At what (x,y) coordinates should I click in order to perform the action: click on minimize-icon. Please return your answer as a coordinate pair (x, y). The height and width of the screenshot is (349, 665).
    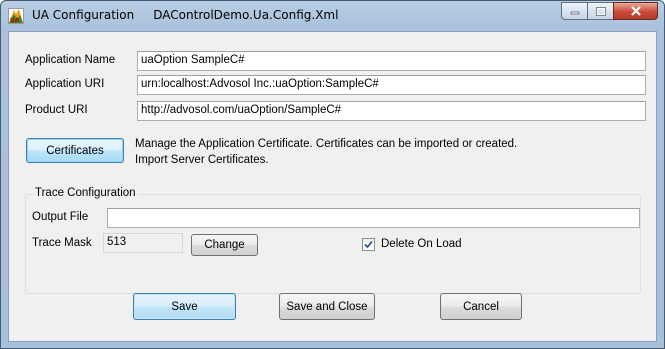
    Looking at the image, I should click on (574, 13).